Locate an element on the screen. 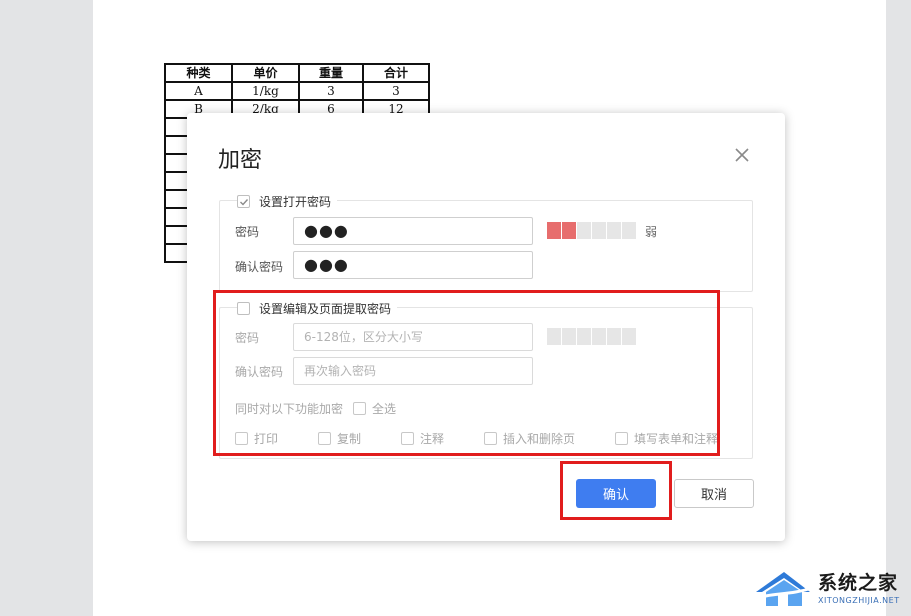  open-password-toggle: 设置打开密码 is located at coordinates (287, 201).